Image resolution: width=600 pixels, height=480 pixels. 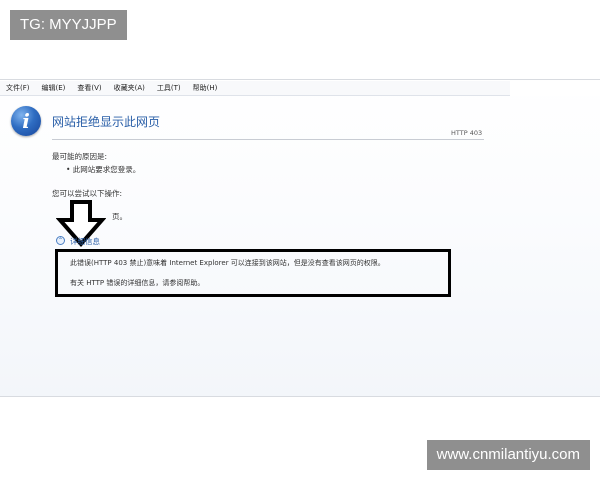 What do you see at coordinates (119, 216) in the screenshot?
I see `back-link: 页。` at bounding box center [119, 216].